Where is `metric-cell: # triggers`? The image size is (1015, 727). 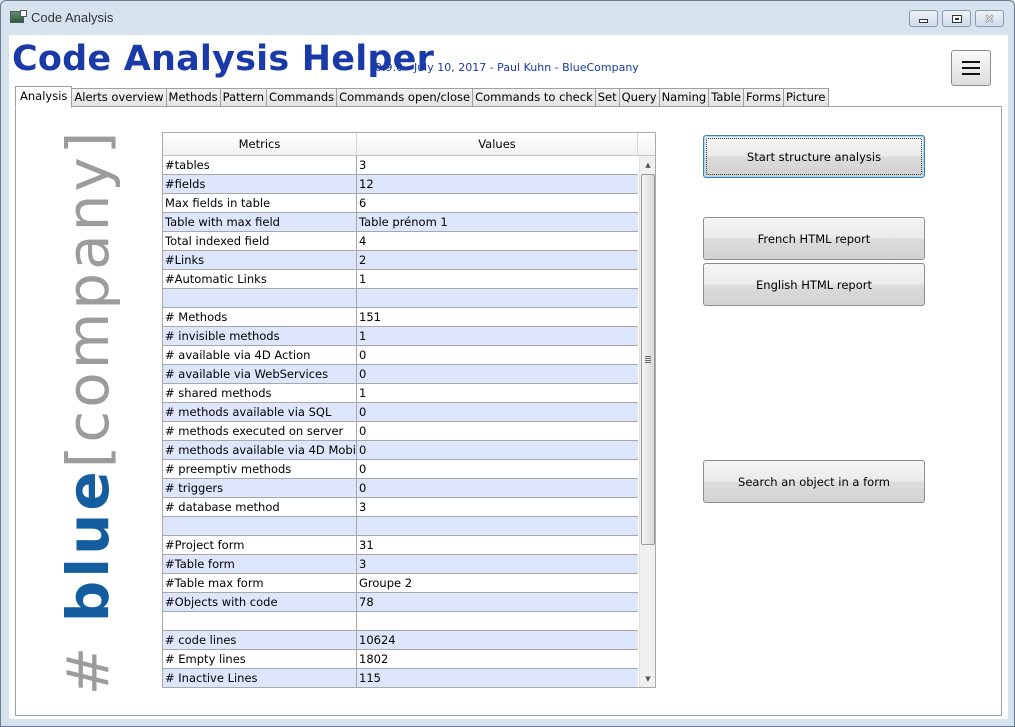
metric-cell: # triggers is located at coordinates (260, 488).